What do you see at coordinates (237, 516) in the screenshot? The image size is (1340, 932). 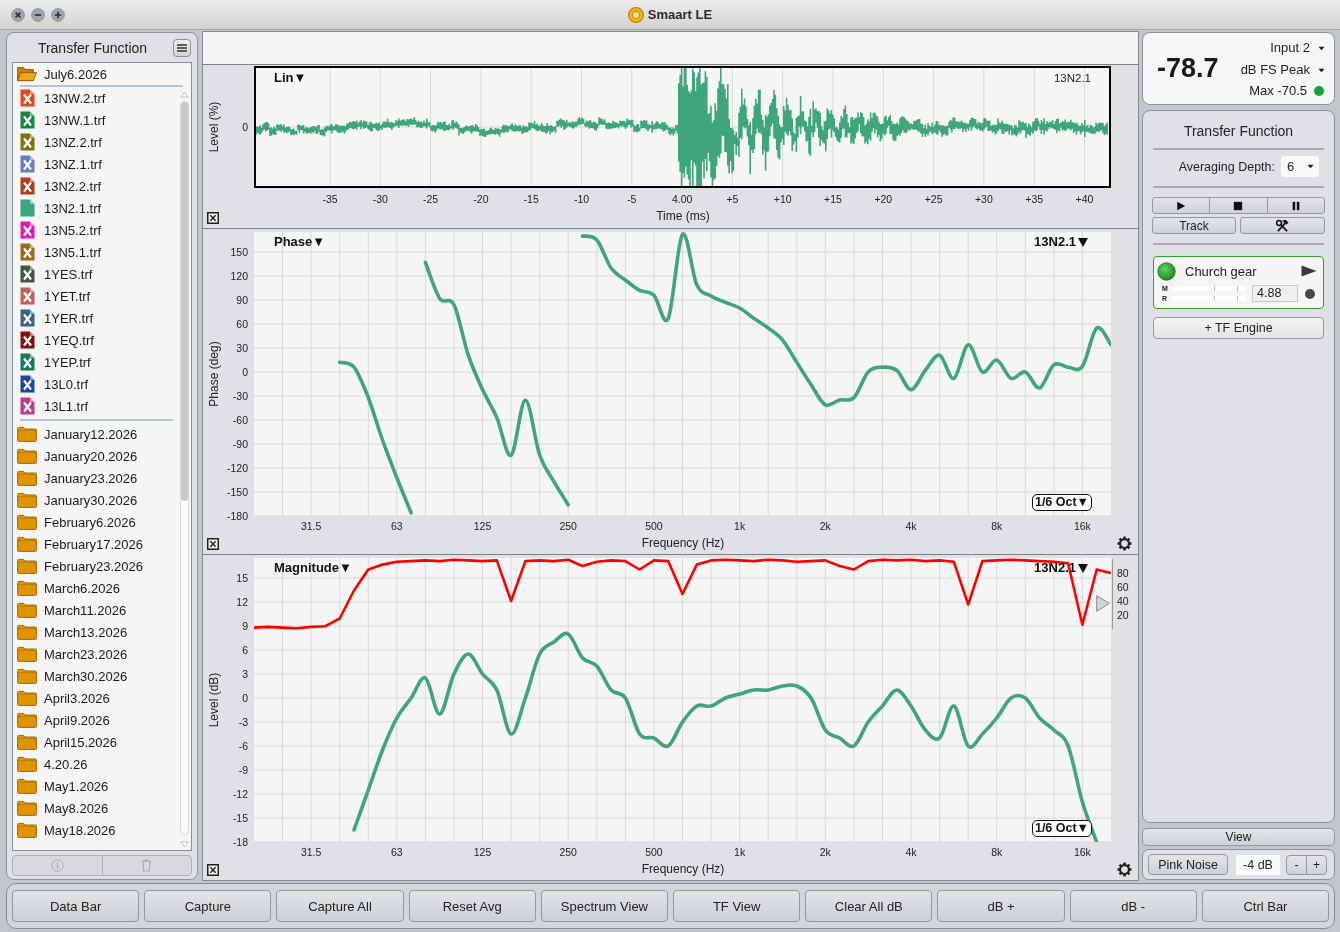 I see `axis-tick-label: -180` at bounding box center [237, 516].